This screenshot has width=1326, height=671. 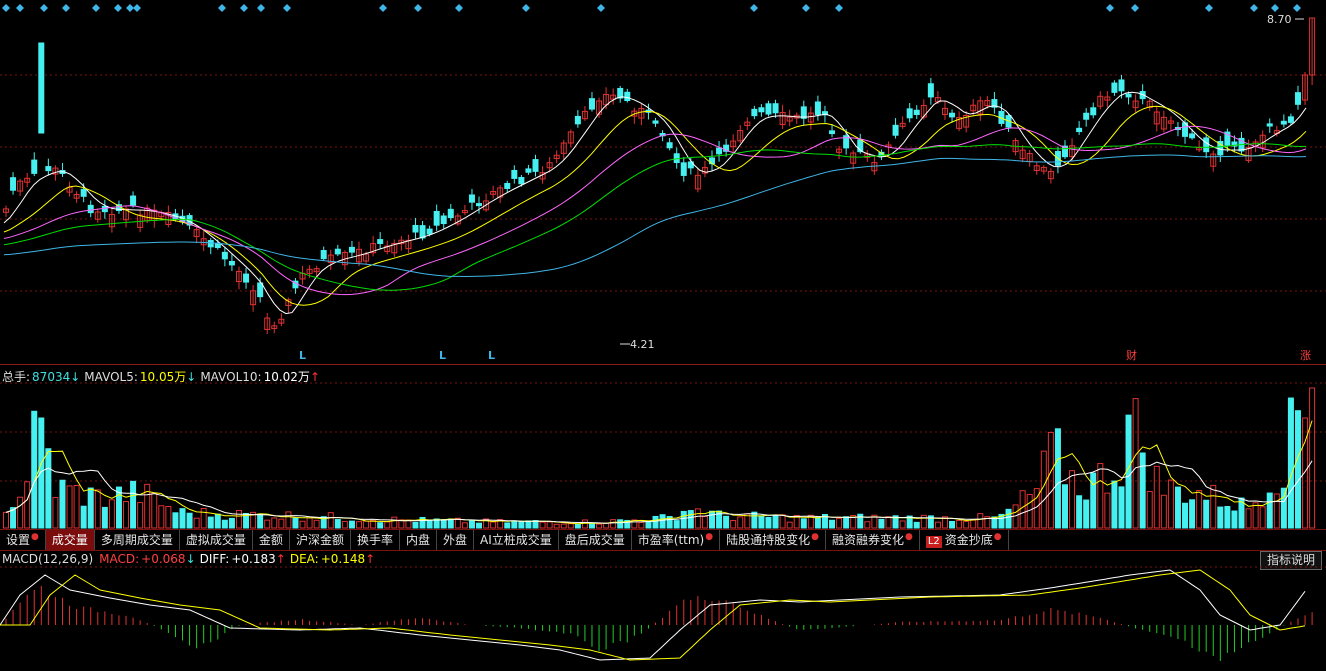 What do you see at coordinates (70, 540) in the screenshot?
I see `tab-1: 成交量` at bounding box center [70, 540].